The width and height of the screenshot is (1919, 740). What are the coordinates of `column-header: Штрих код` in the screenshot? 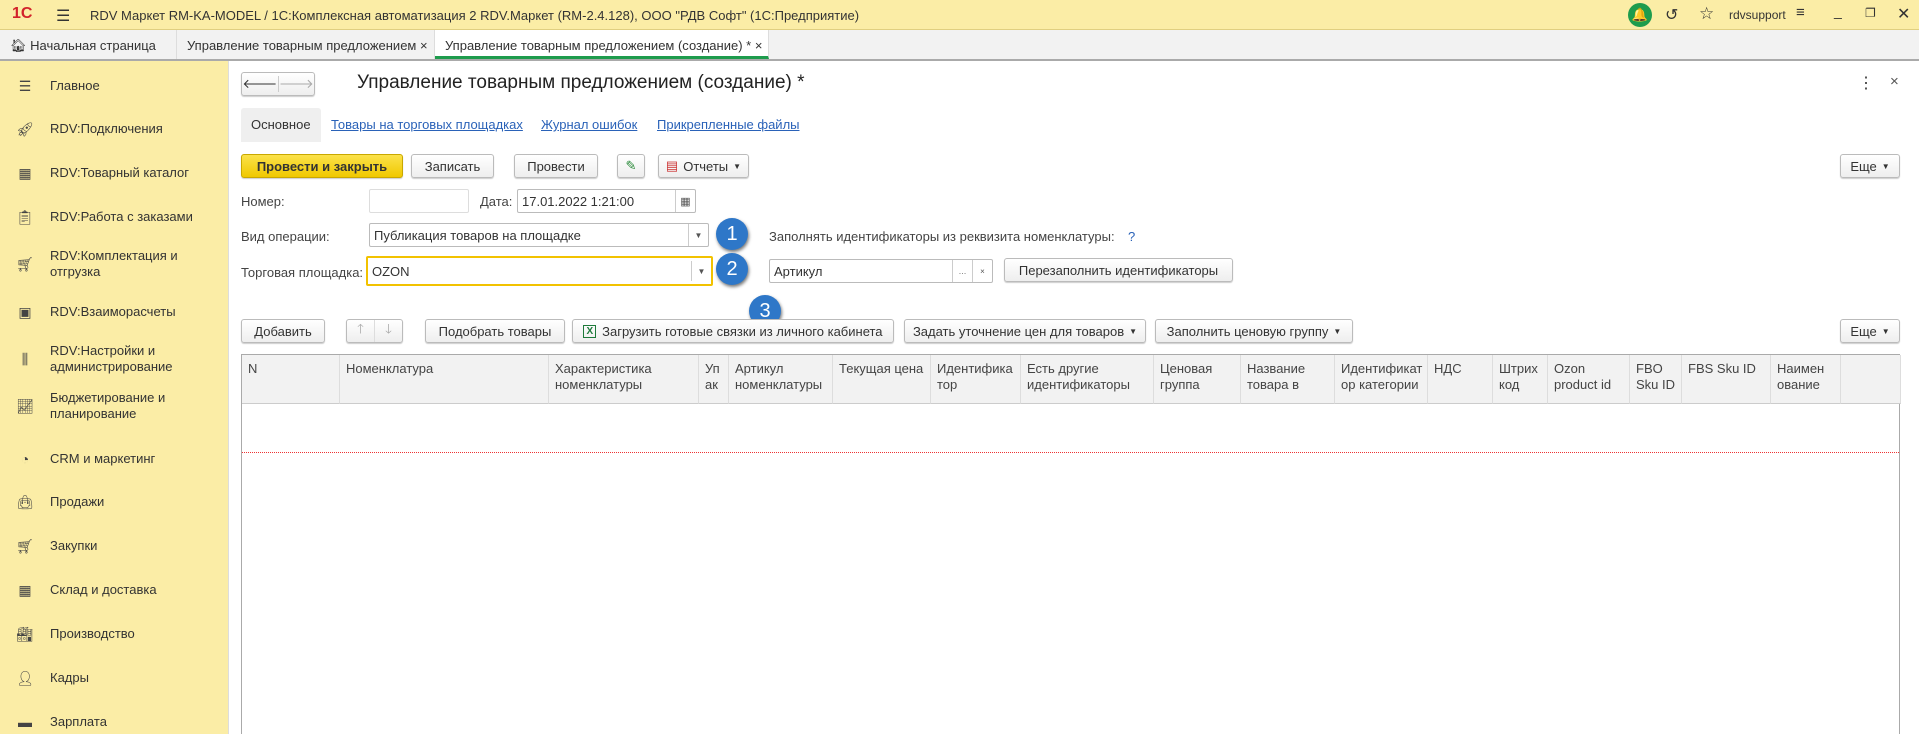 It's located at (1520, 379).